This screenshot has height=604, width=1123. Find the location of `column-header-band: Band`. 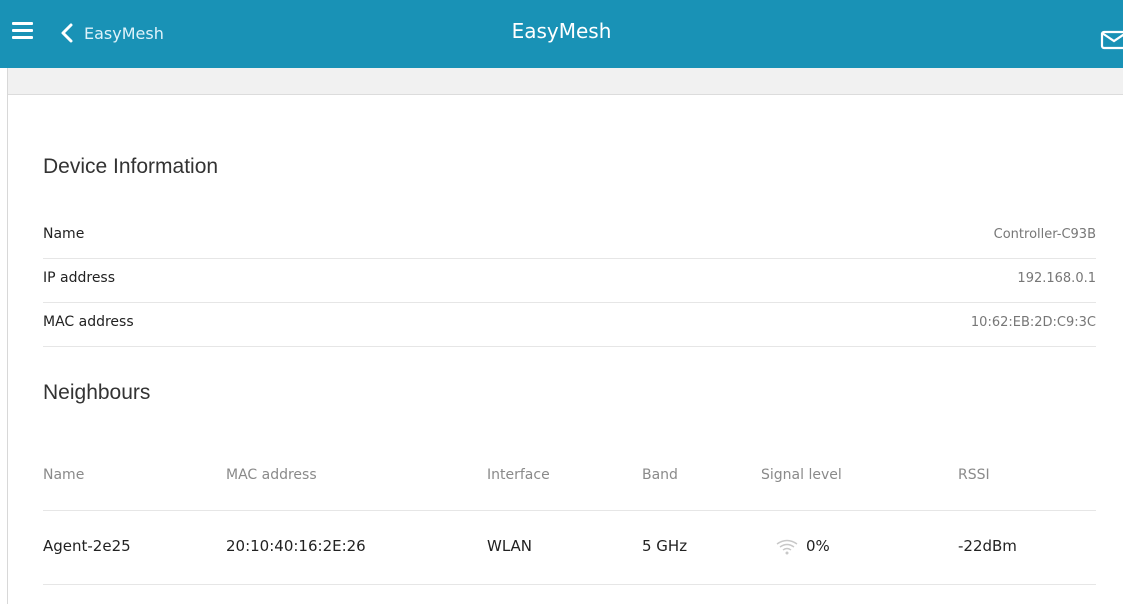

column-header-band: Band is located at coordinates (660, 475).